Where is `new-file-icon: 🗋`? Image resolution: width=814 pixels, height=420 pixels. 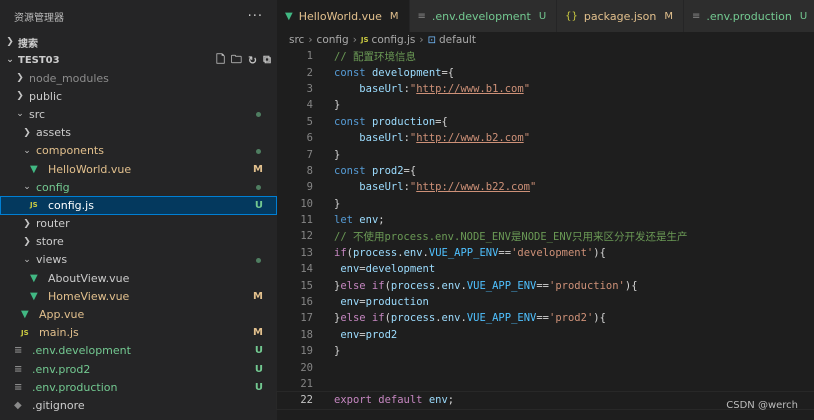 new-file-icon: 🗋 is located at coordinates (220, 60).